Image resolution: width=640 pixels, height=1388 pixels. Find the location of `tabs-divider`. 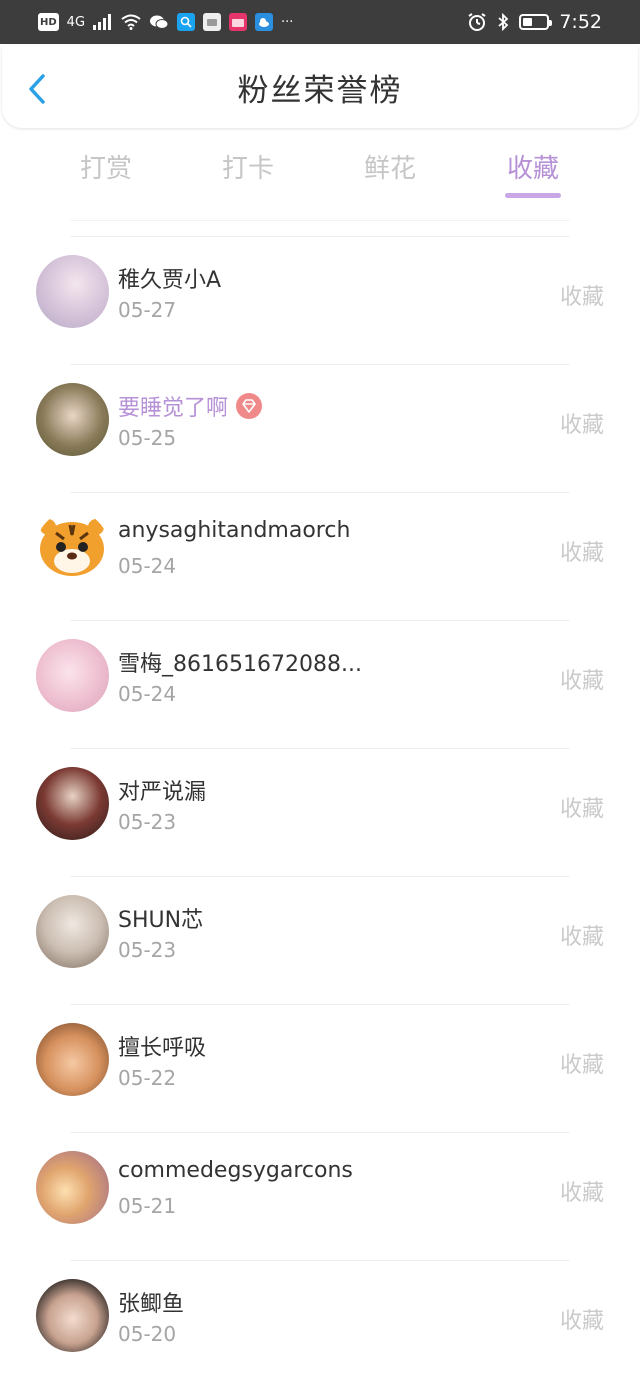

tabs-divider is located at coordinates (320, 220).